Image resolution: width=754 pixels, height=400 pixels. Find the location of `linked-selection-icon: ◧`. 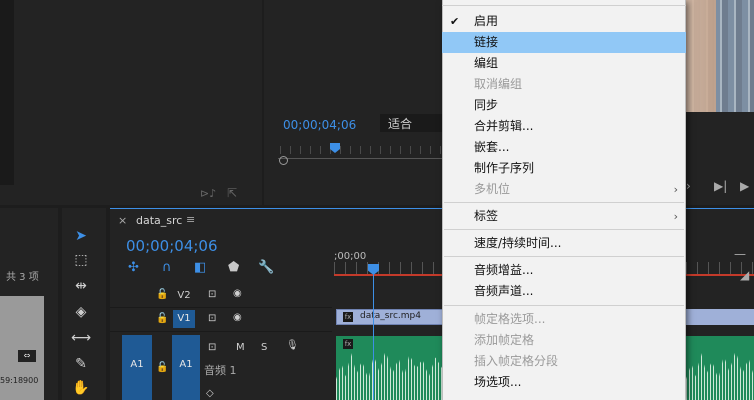

linked-selection-icon: ◧ is located at coordinates (200, 267).